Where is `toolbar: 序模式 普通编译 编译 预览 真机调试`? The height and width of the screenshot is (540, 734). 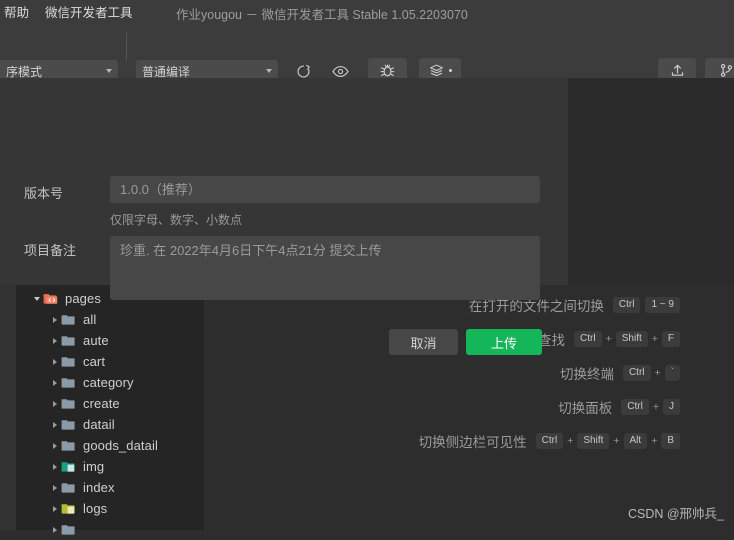 toolbar: 序模式 普通编译 编译 预览 真机调试 is located at coordinates (367, 65).